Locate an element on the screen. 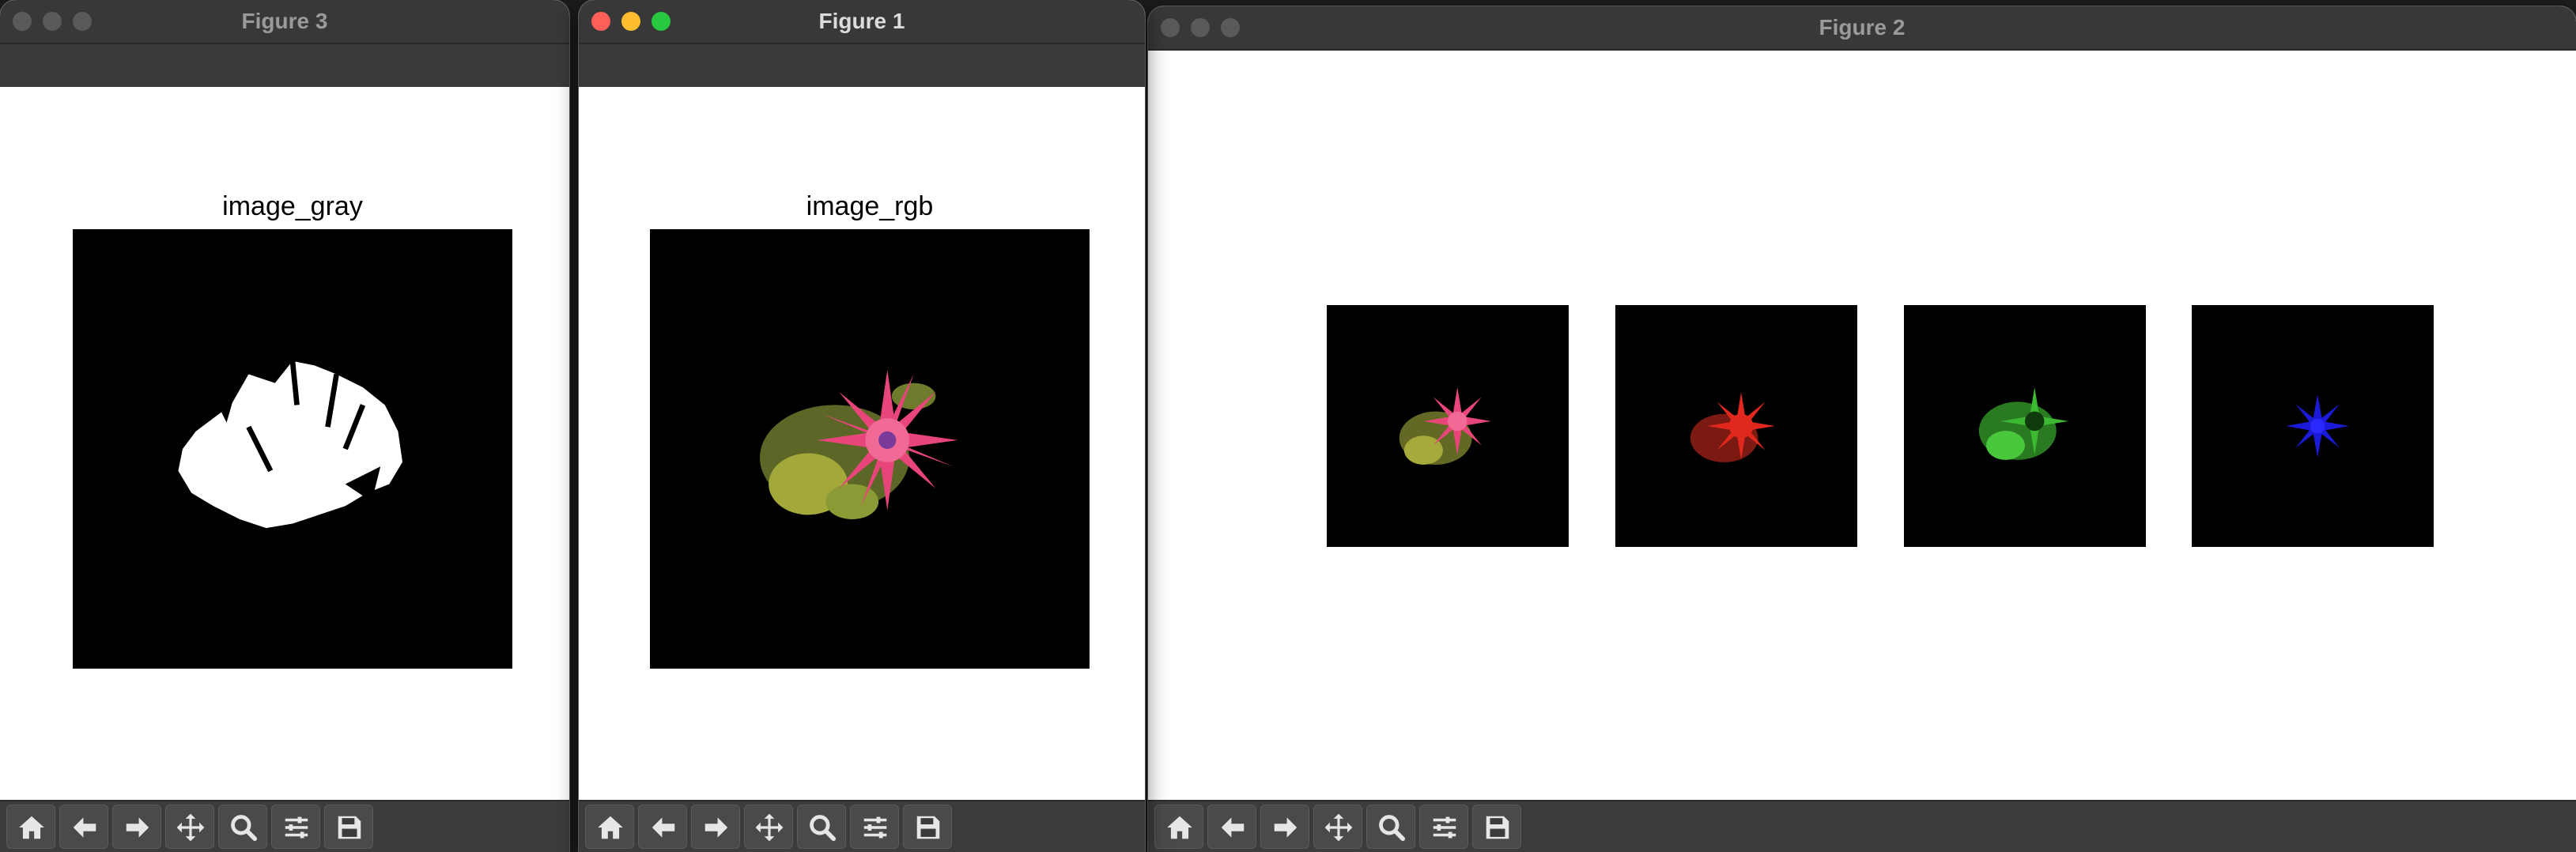  figure1-toolbar is located at coordinates (862, 826).